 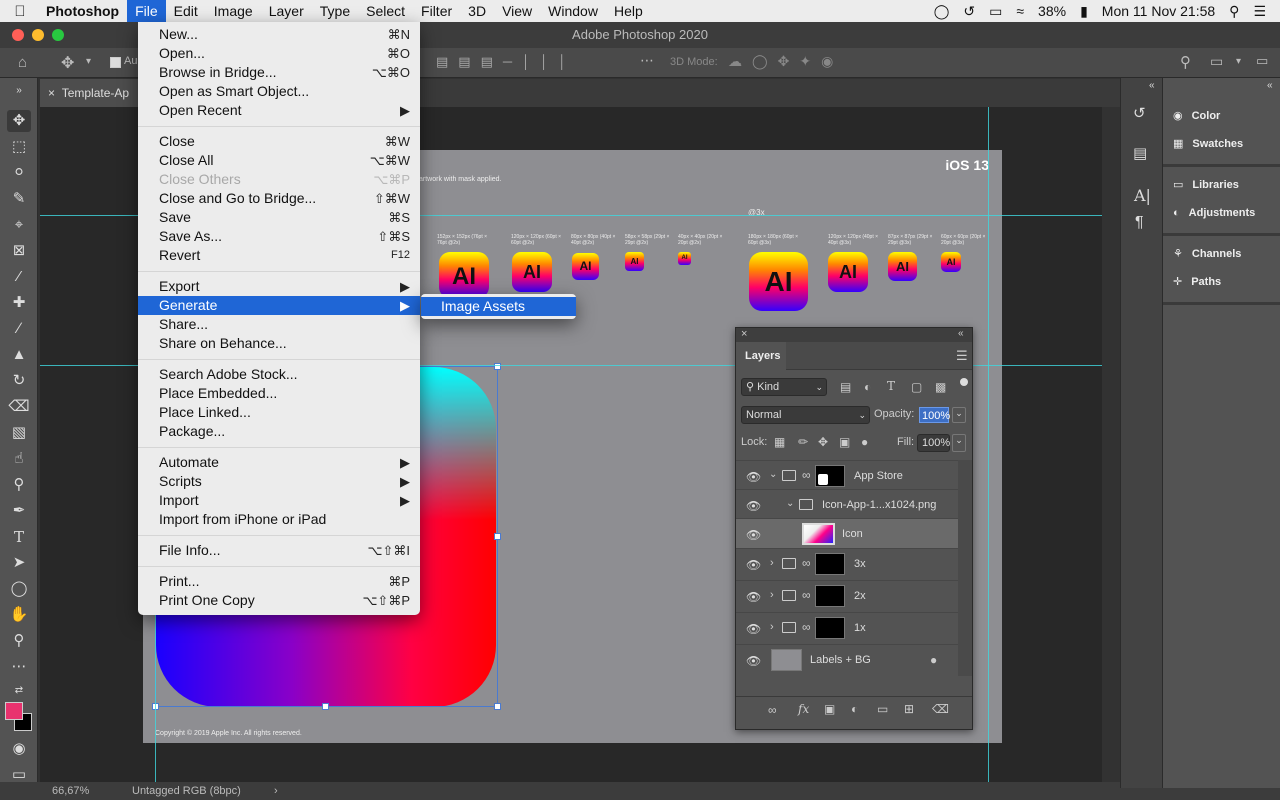 What do you see at coordinates (67, 63) in the screenshot?
I see `move-tool-icon: ✥` at bounding box center [67, 63].